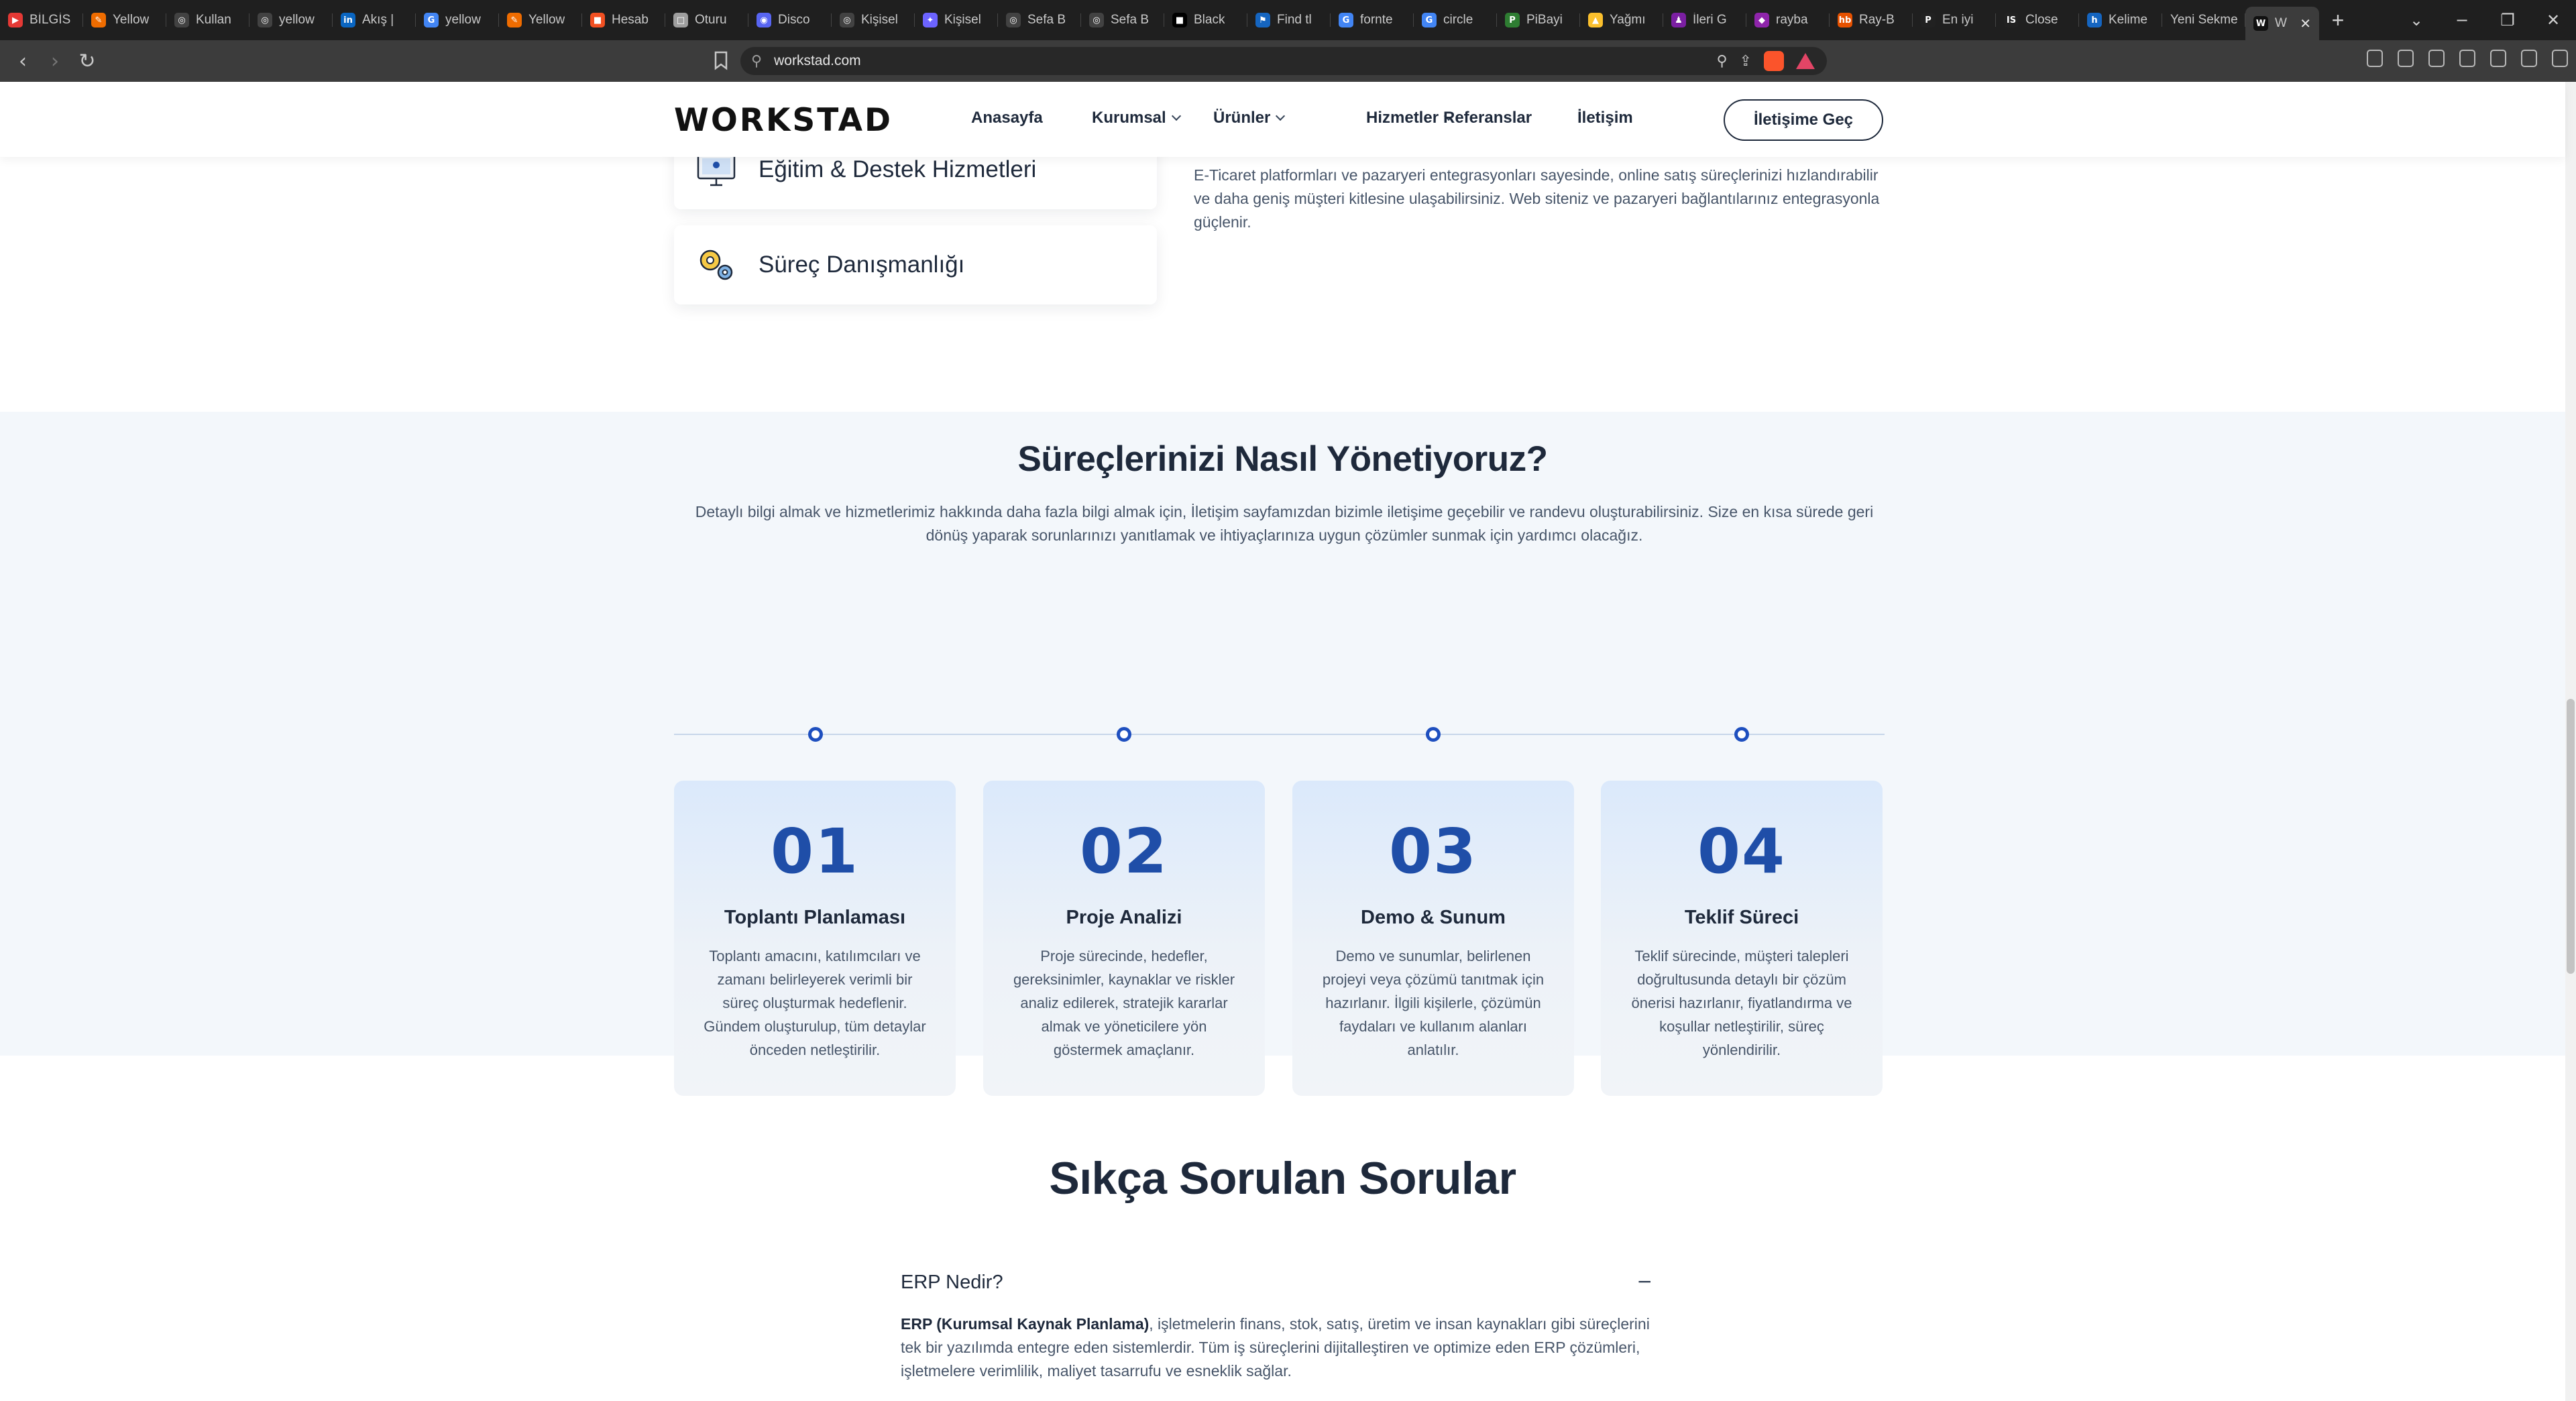 This screenshot has height=1401, width=2576. Describe the element at coordinates (1595, 20) in the screenshot. I see `tab-favicon-icon: ▲` at that location.